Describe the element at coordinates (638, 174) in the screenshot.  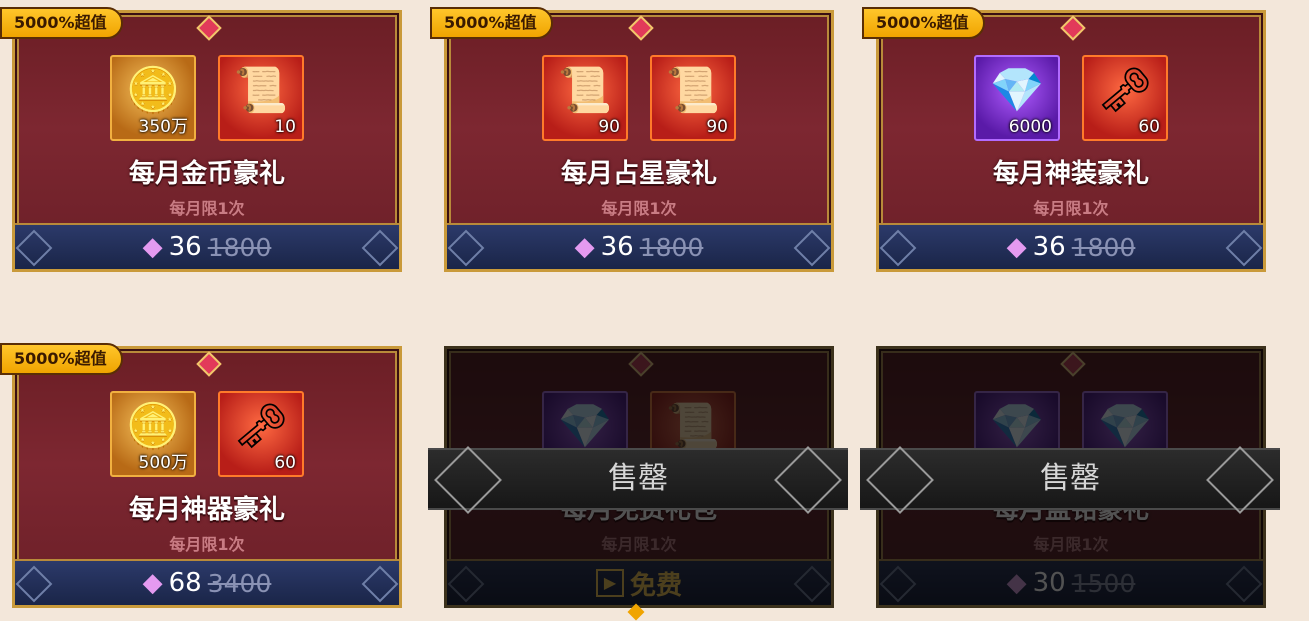
I see `offer-title: 每月占星豪礼` at that location.